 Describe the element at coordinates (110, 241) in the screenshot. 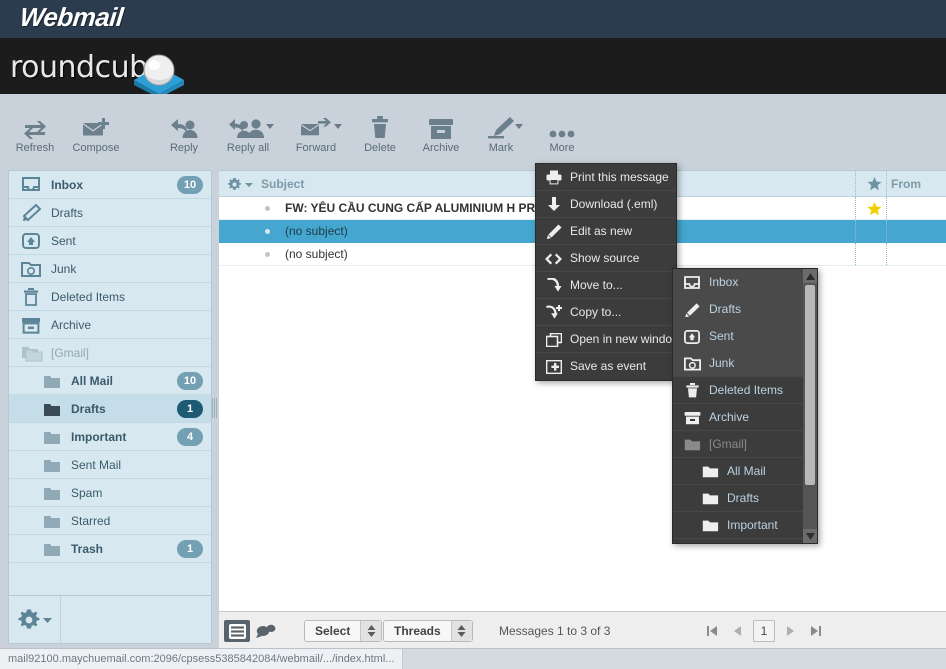

I see `sidebar-item-sent: Sent` at that location.